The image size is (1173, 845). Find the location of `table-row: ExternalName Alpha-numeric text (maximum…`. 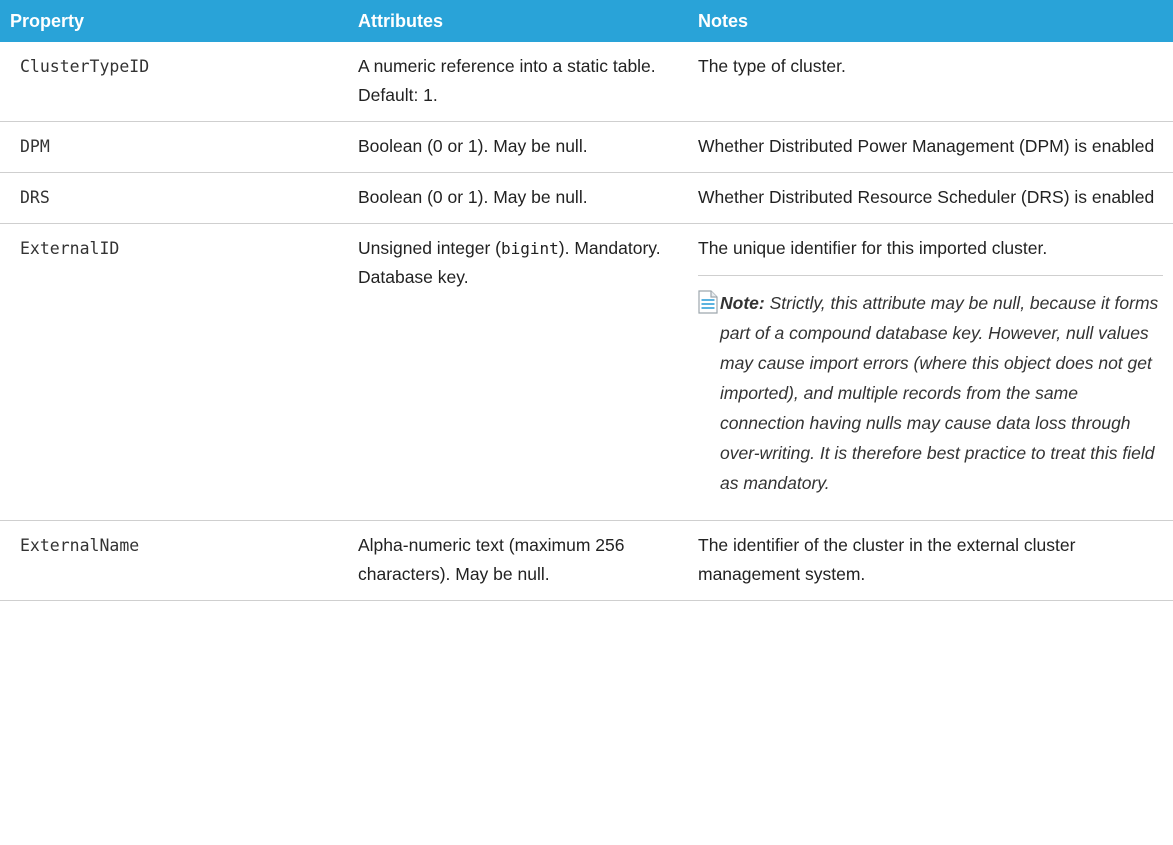

table-row: ExternalName Alpha-numeric text (maximum… is located at coordinates (586, 560).